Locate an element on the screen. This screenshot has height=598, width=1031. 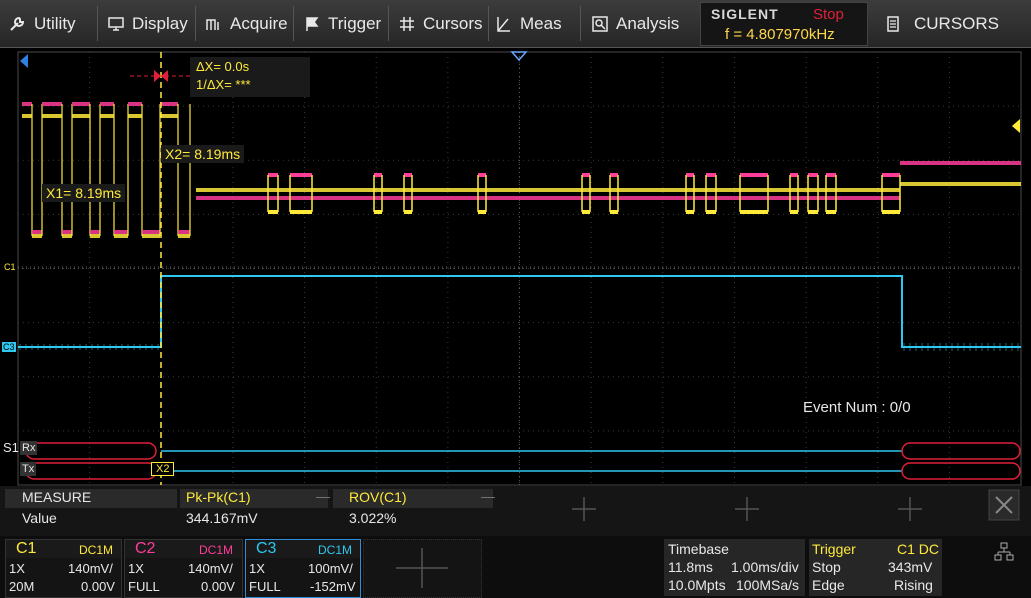
c1-bandwidth: 20M is located at coordinates (22, 586).